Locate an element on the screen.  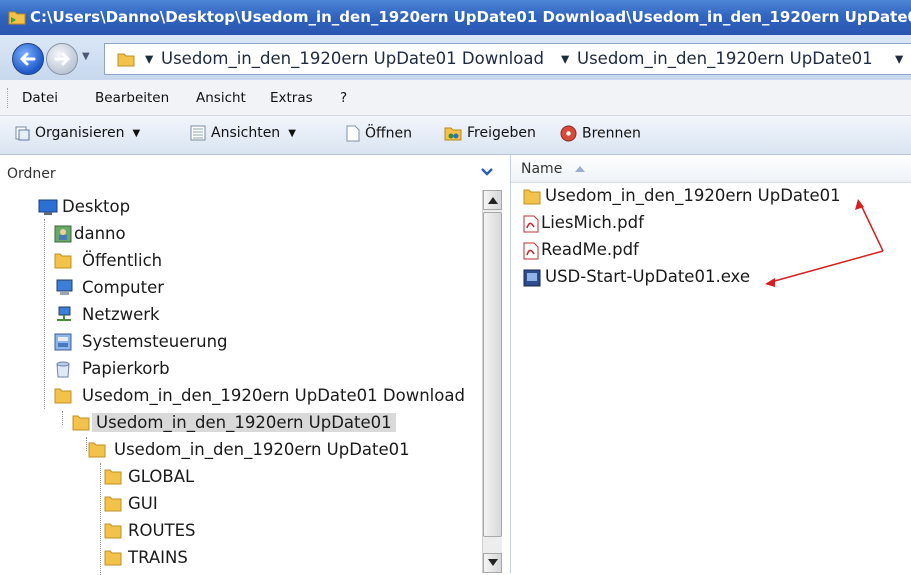
user-icon is located at coordinates (63, 234).